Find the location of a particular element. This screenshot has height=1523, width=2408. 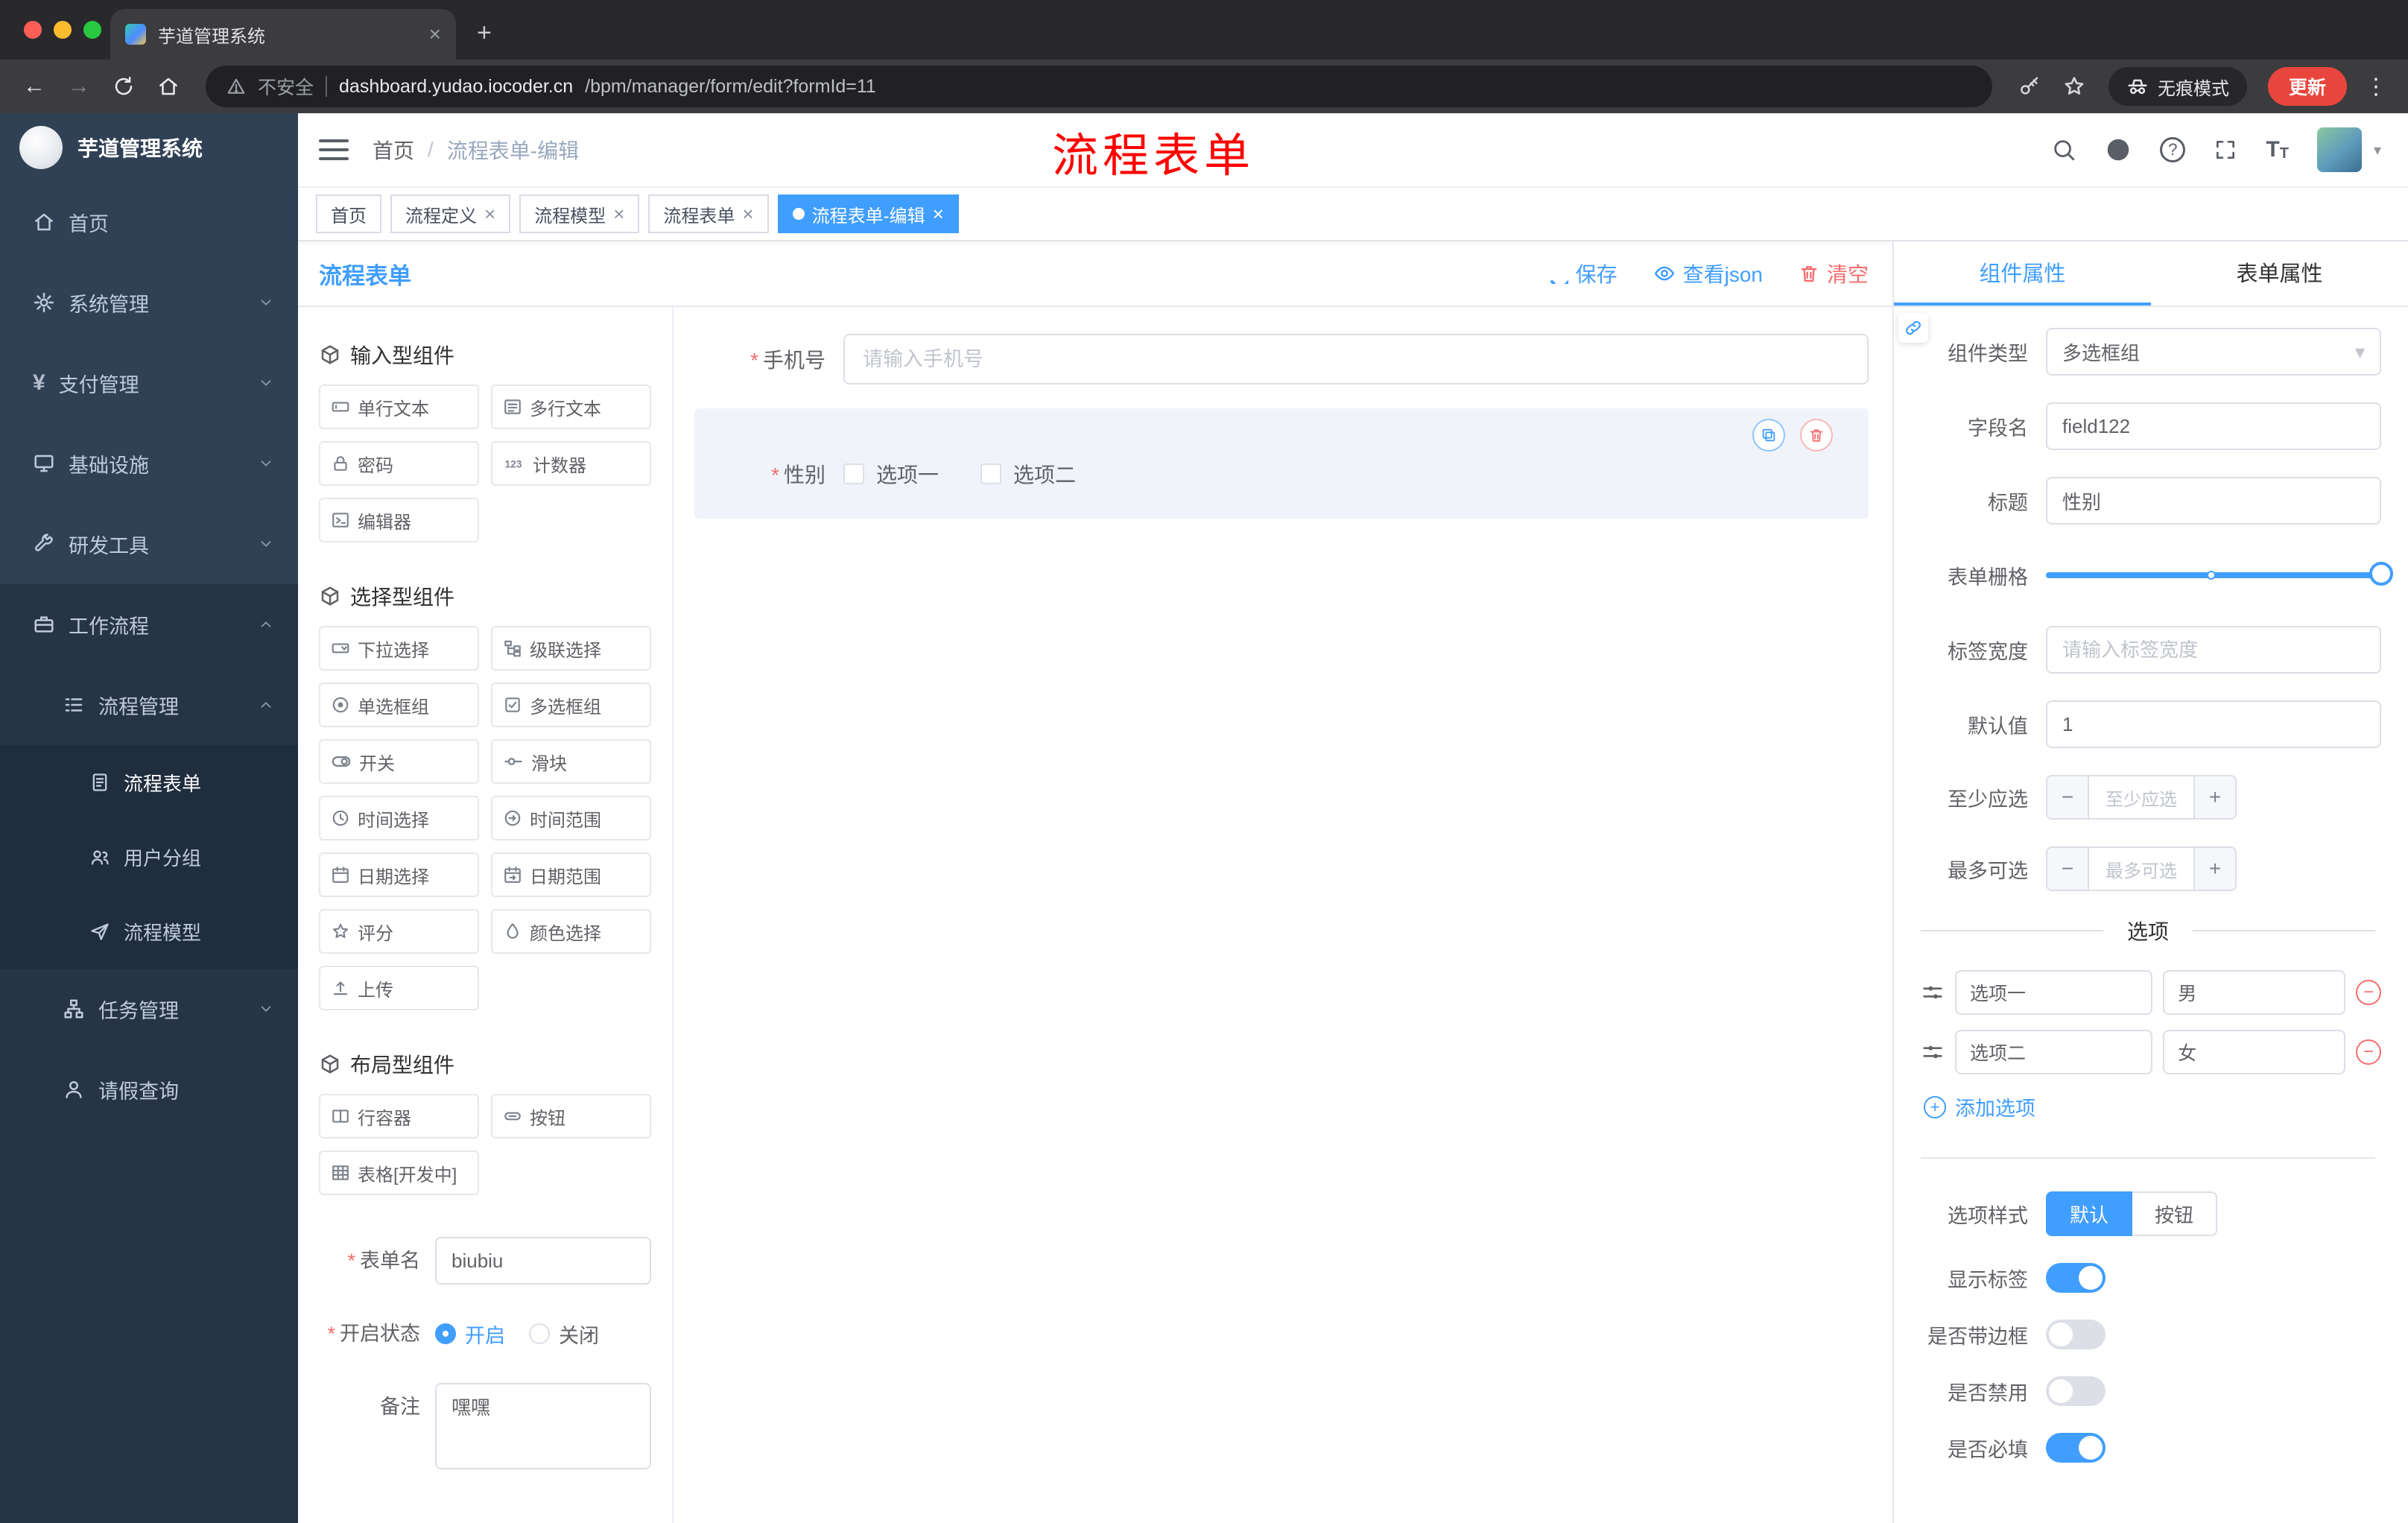

palette-item-date-range: 日期范围 is located at coordinates (571, 875).